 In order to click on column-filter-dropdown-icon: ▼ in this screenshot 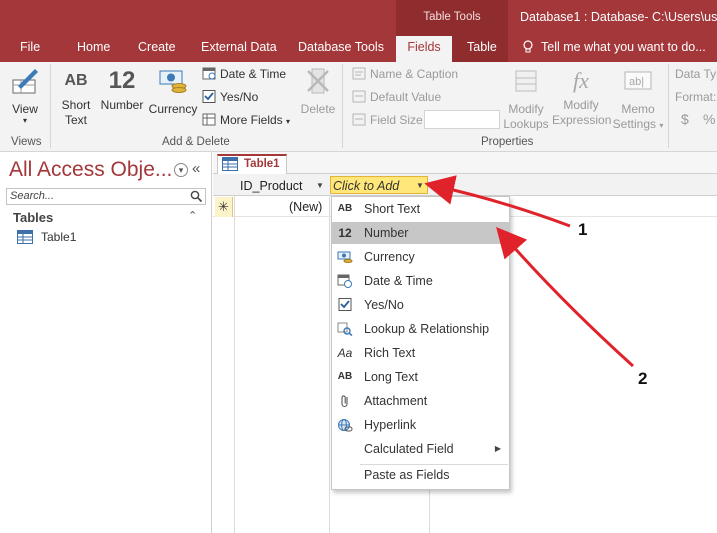, I will do `click(320, 185)`.